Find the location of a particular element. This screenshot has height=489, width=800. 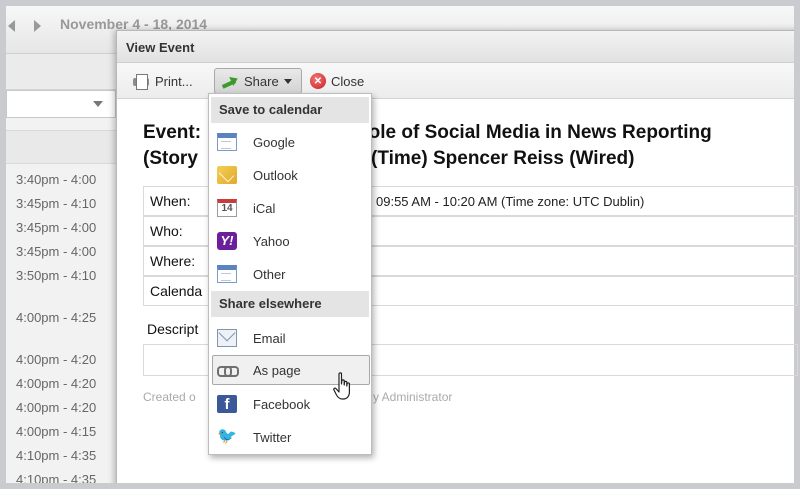

event-time: 3:45pm - 4:10 is located at coordinates (56, 203).